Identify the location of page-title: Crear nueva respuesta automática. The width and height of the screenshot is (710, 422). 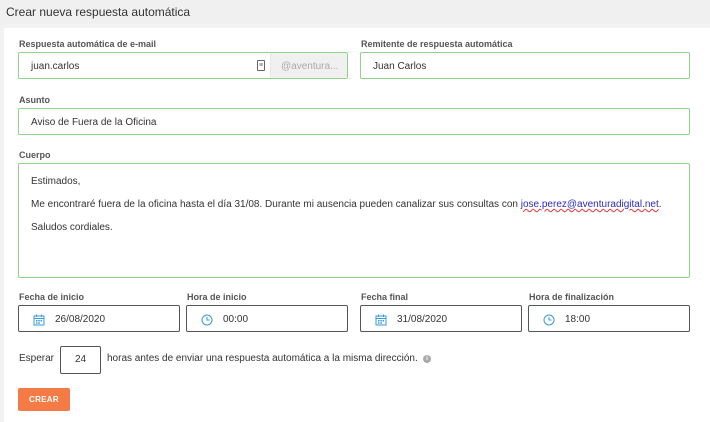
(98, 12).